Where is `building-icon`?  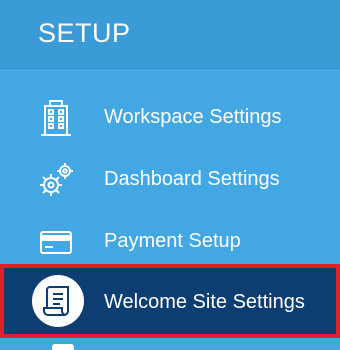
building-icon is located at coordinates (56, 118).